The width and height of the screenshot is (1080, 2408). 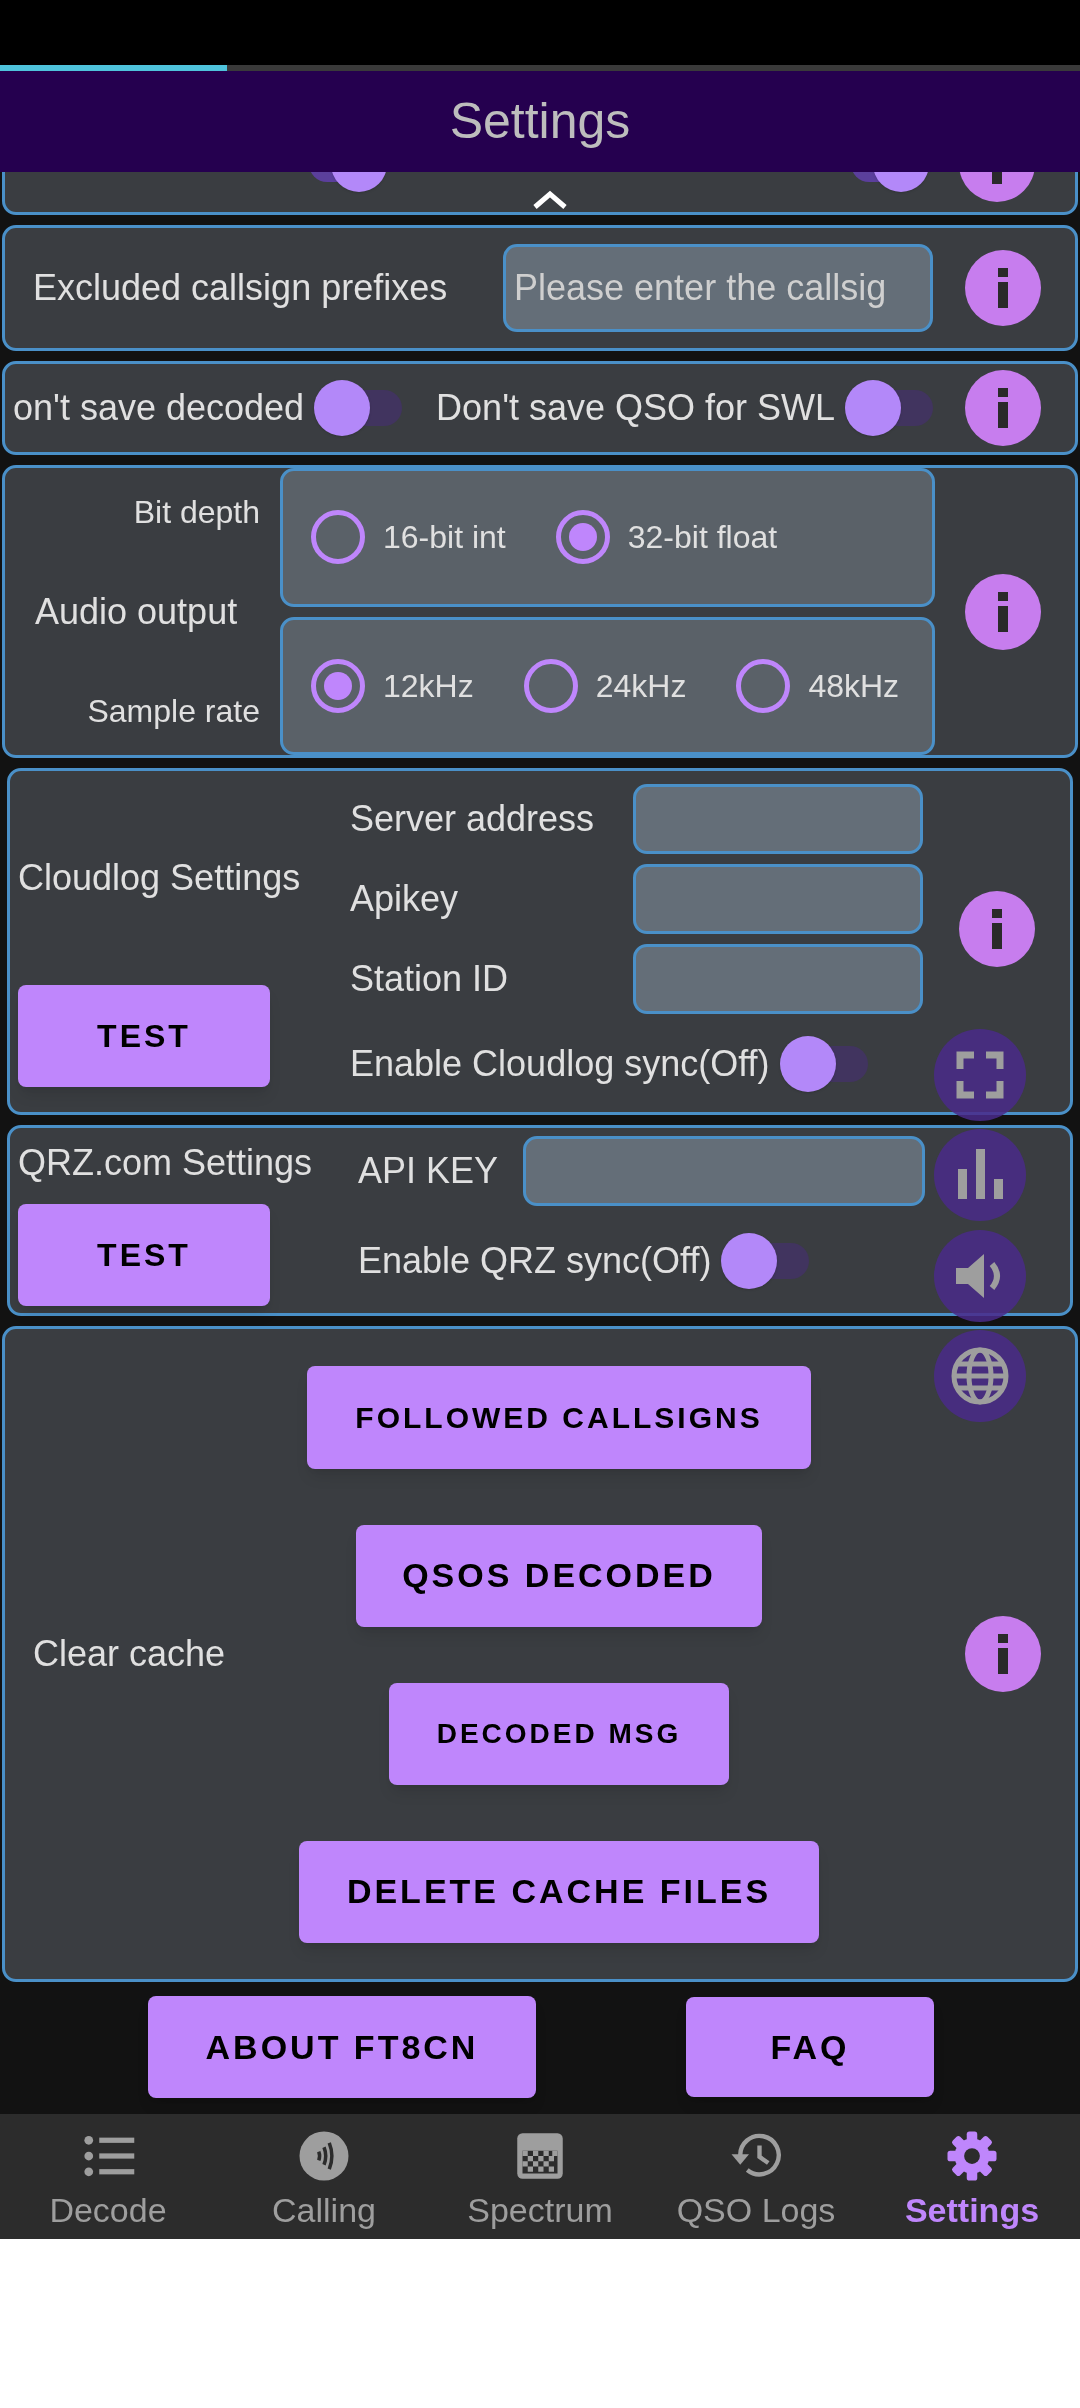 What do you see at coordinates (980, 1376) in the screenshot?
I see `globe-button` at bounding box center [980, 1376].